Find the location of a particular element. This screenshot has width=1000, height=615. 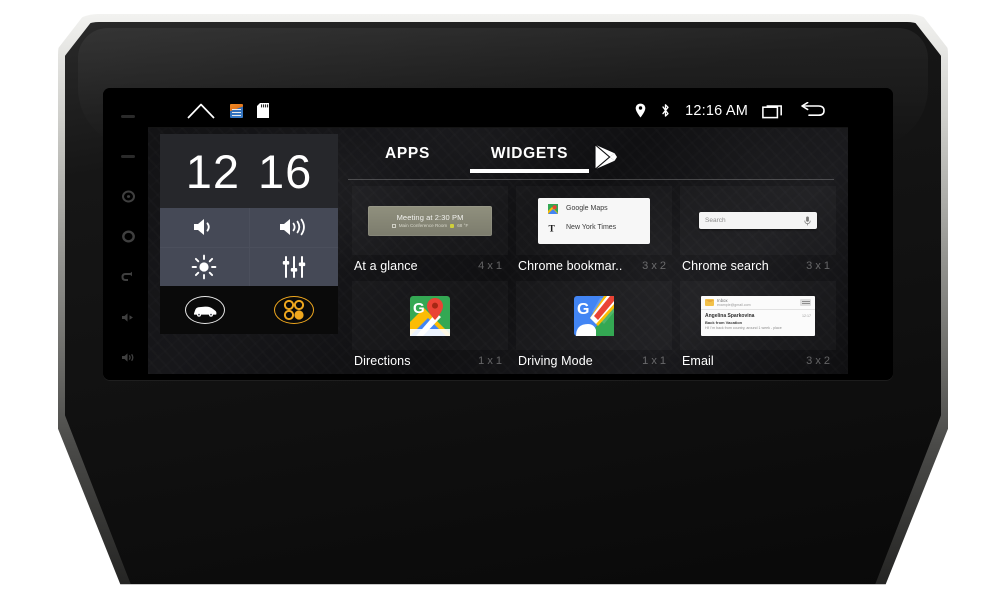

widget-item-directions: G Directions 1 x 1 is located at coordinates (430, 326).